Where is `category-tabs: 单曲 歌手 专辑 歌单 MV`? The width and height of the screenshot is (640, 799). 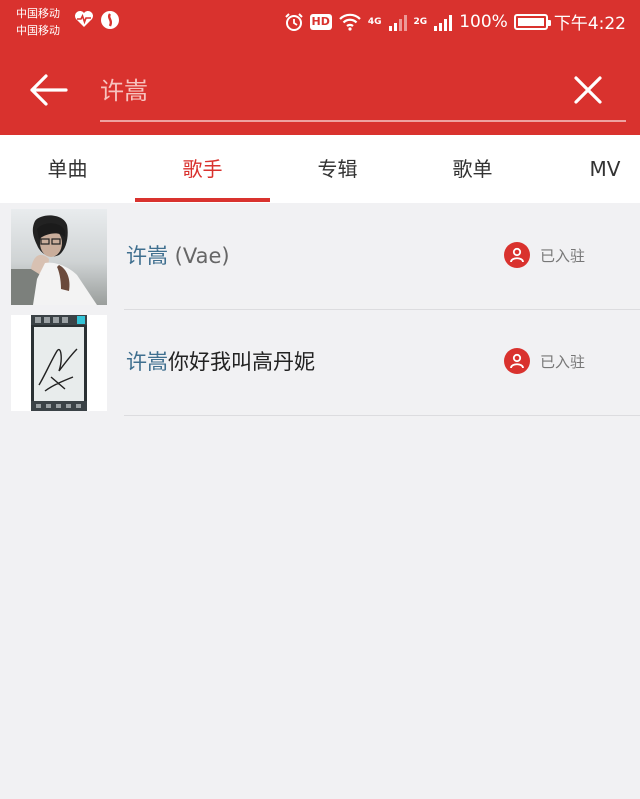 category-tabs: 单曲 歌手 专辑 歌单 MV is located at coordinates (320, 169).